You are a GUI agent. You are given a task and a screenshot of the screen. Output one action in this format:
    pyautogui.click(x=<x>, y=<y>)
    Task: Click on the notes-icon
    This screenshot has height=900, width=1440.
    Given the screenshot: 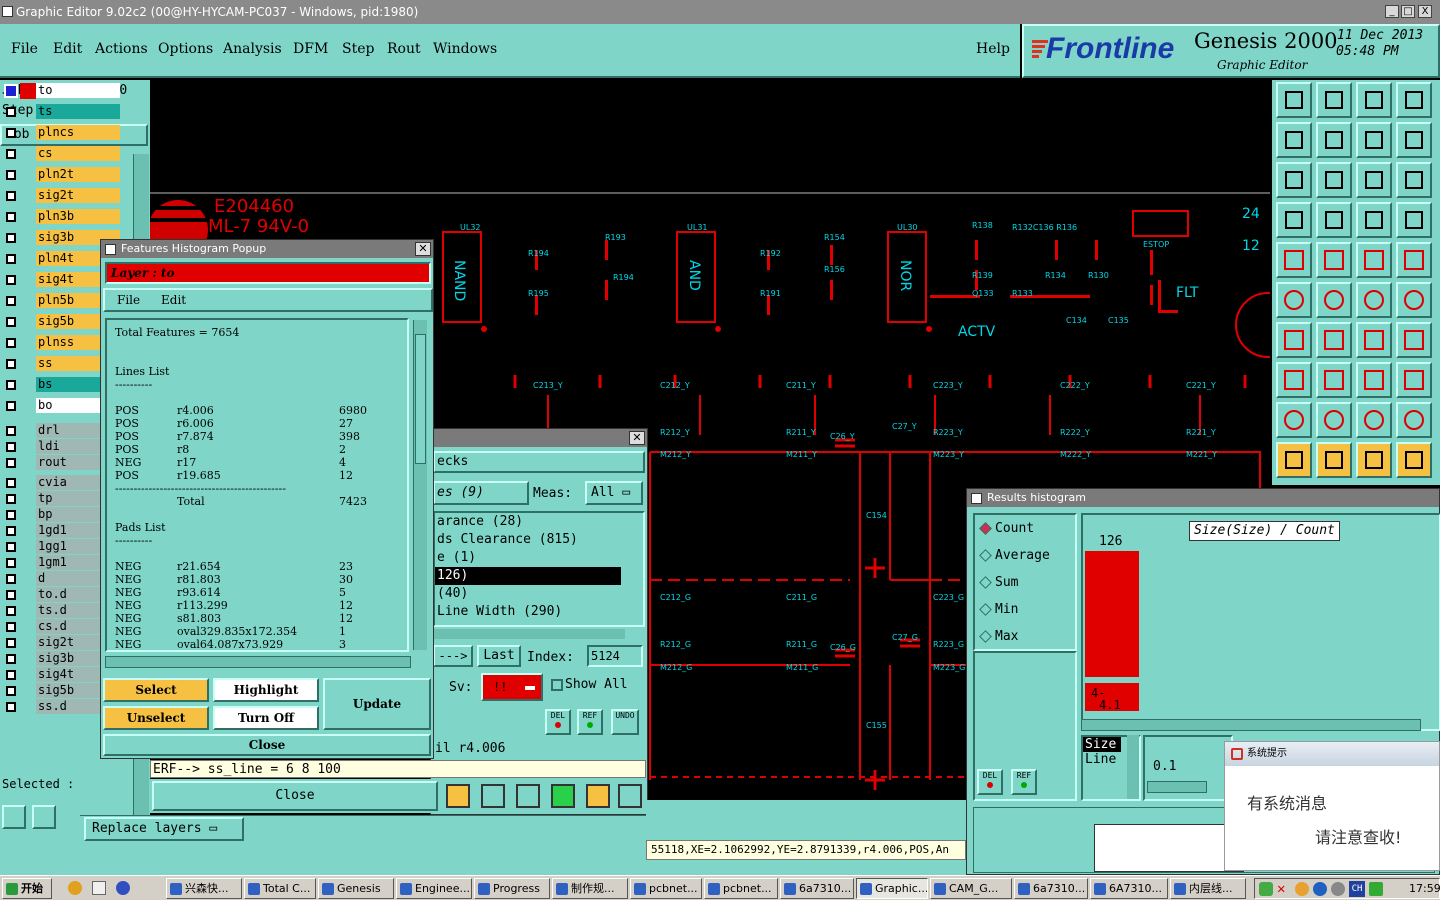 What is the action you would take?
    pyautogui.click(x=598, y=796)
    